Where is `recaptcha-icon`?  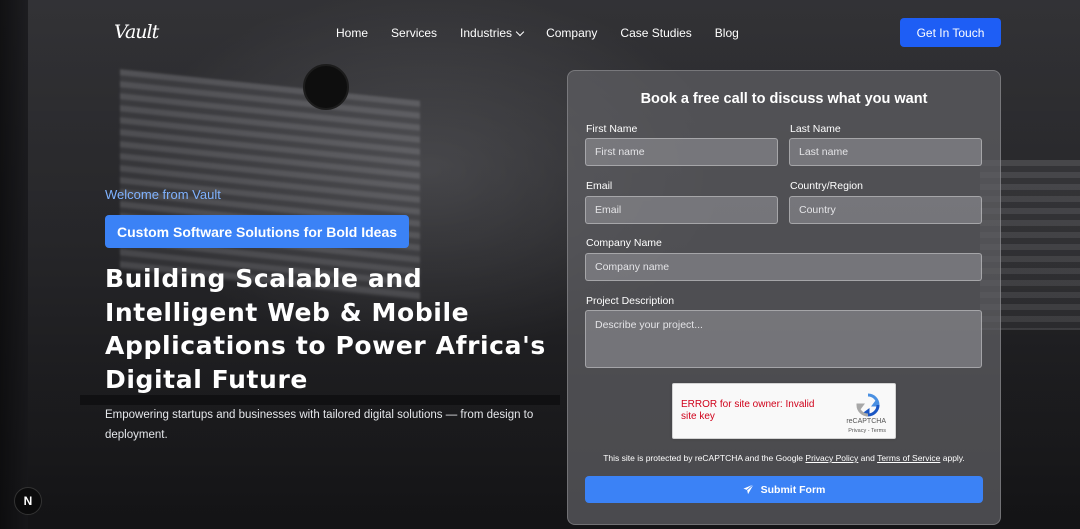 recaptcha-icon is located at coordinates (868, 405).